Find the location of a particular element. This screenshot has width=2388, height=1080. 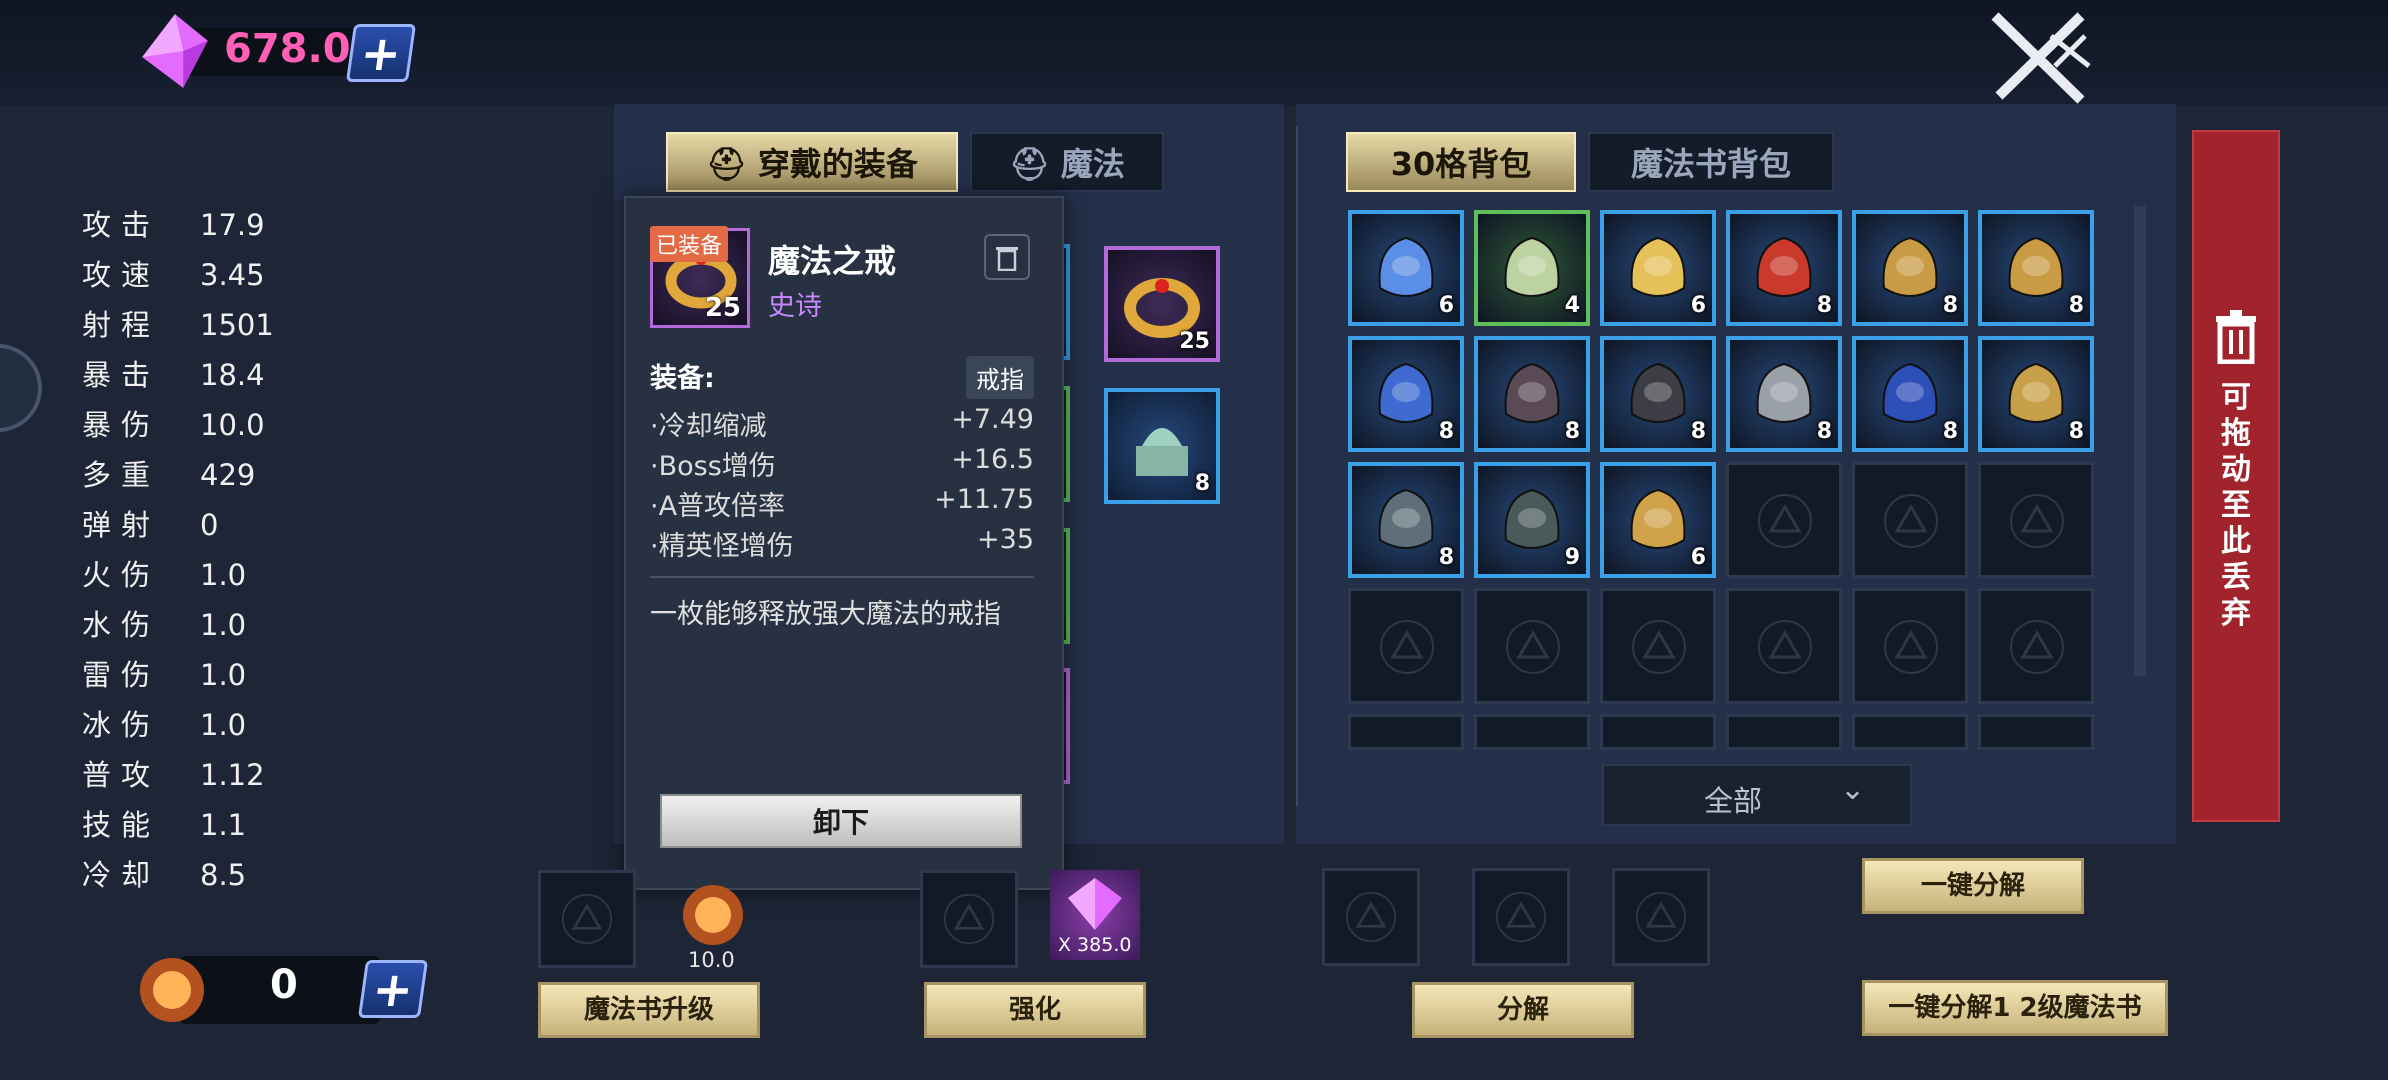

item-count: 4 is located at coordinates (1572, 305).